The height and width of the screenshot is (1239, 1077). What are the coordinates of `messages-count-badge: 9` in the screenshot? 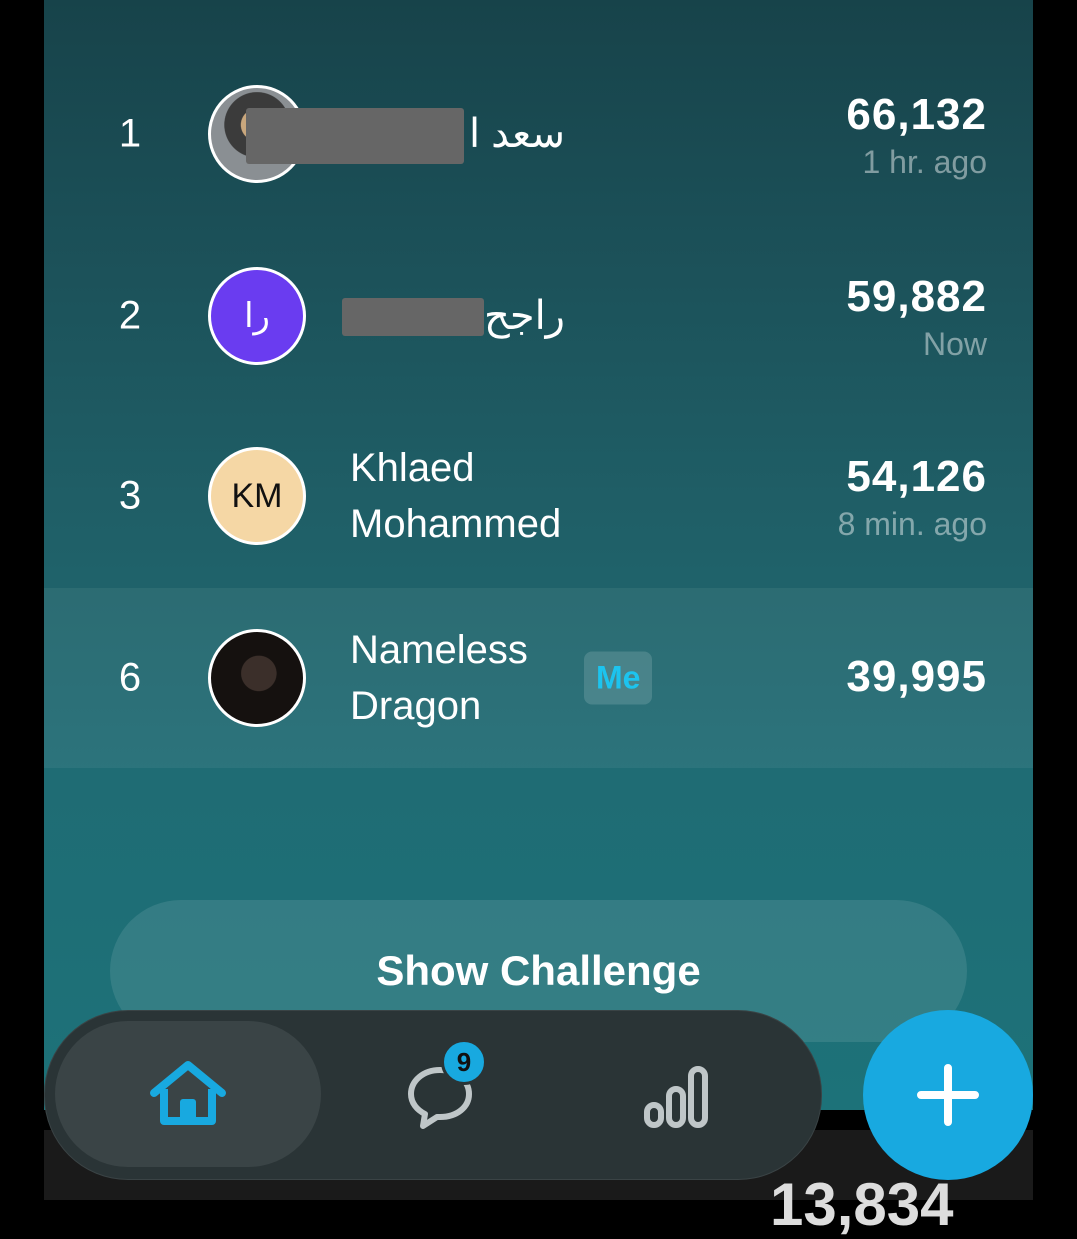 It's located at (464, 1062).